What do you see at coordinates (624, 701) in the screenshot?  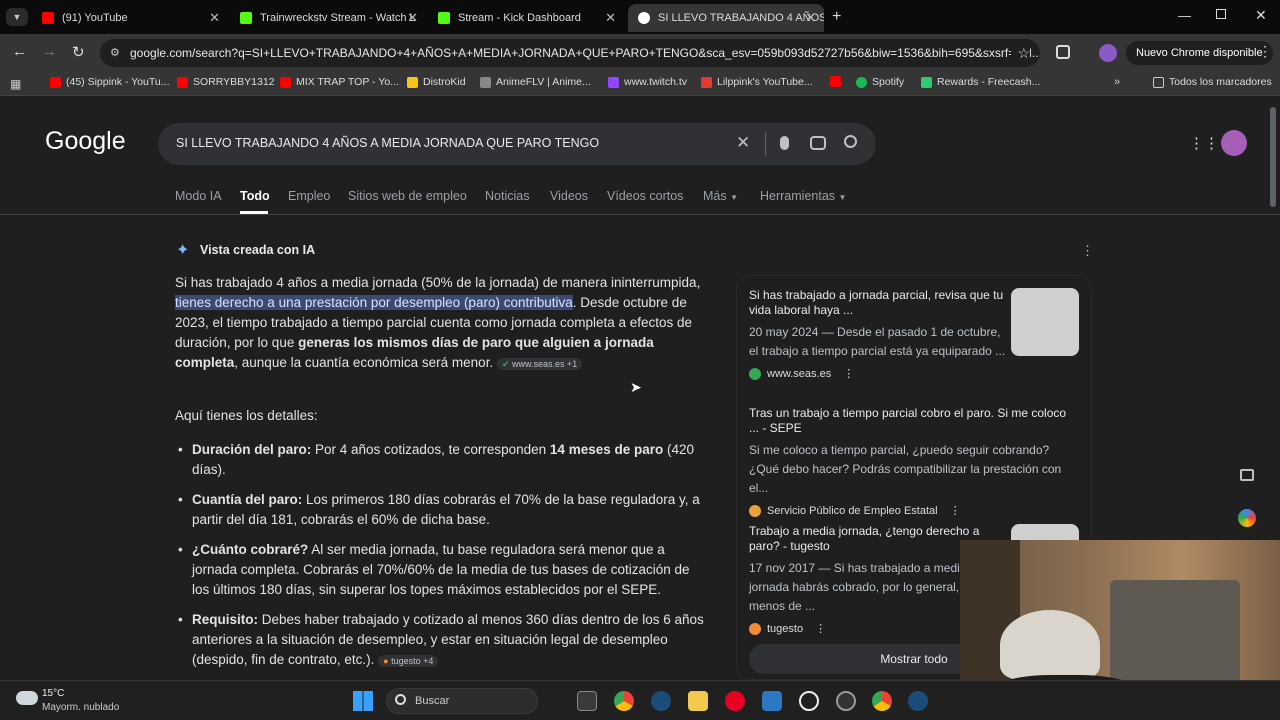 I see `chrome-icon` at bounding box center [624, 701].